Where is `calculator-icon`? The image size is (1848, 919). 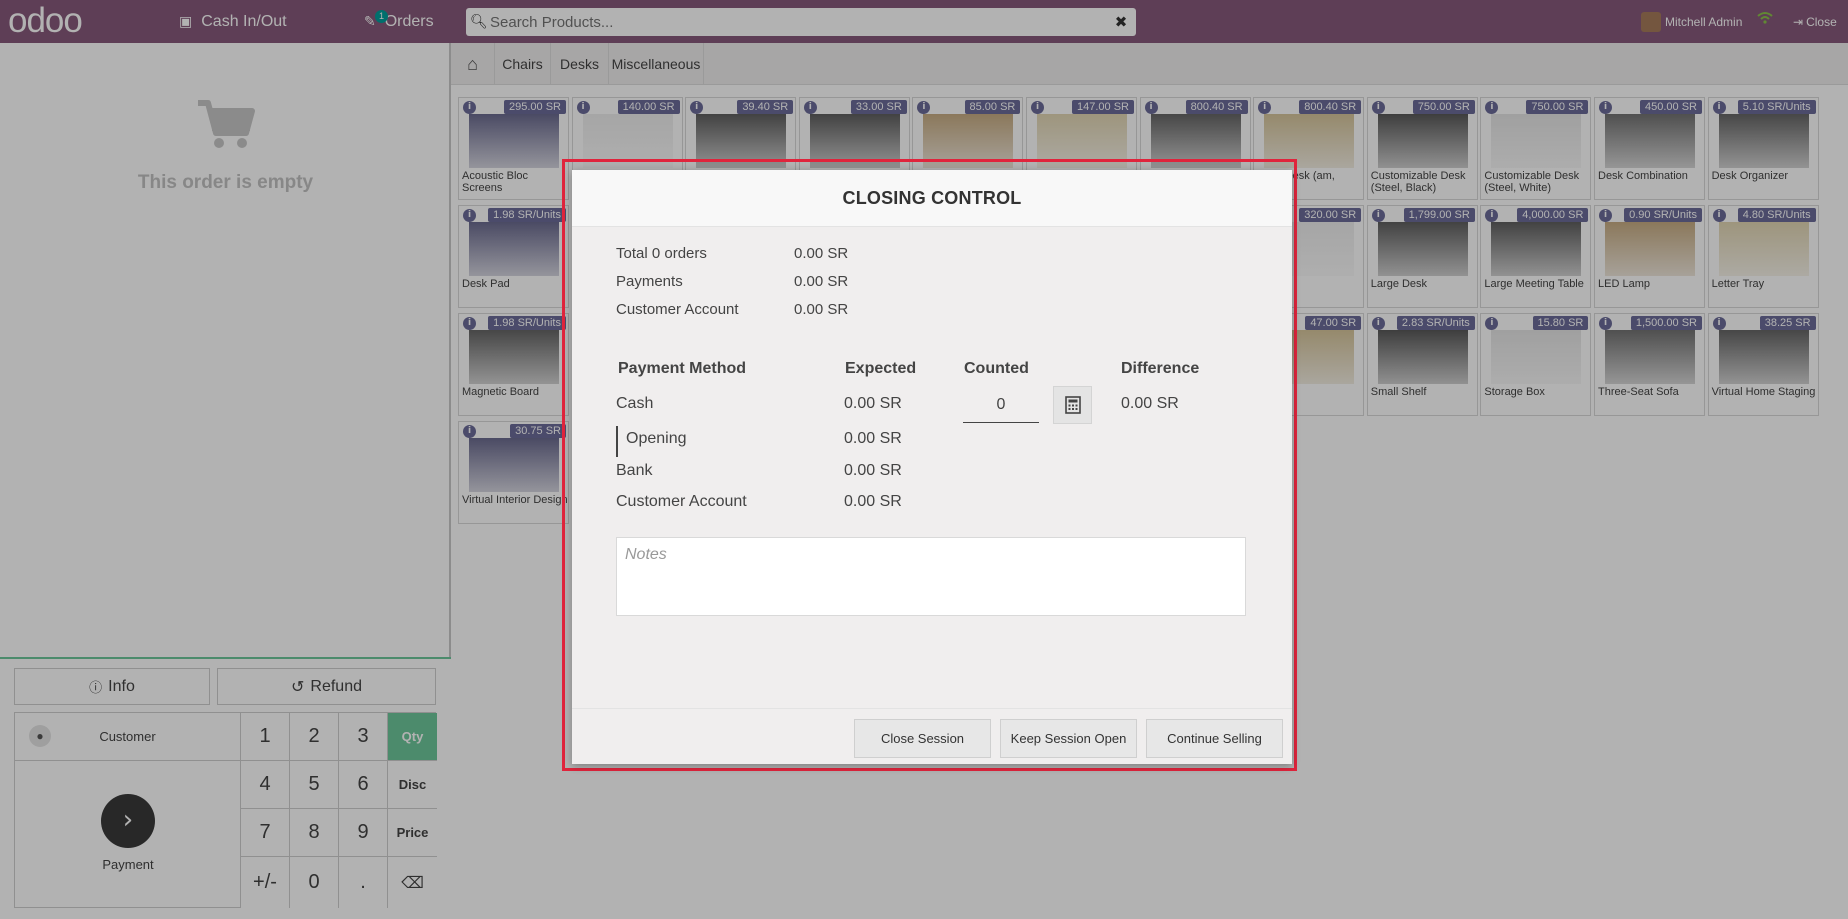
calculator-icon is located at coordinates (1072, 405).